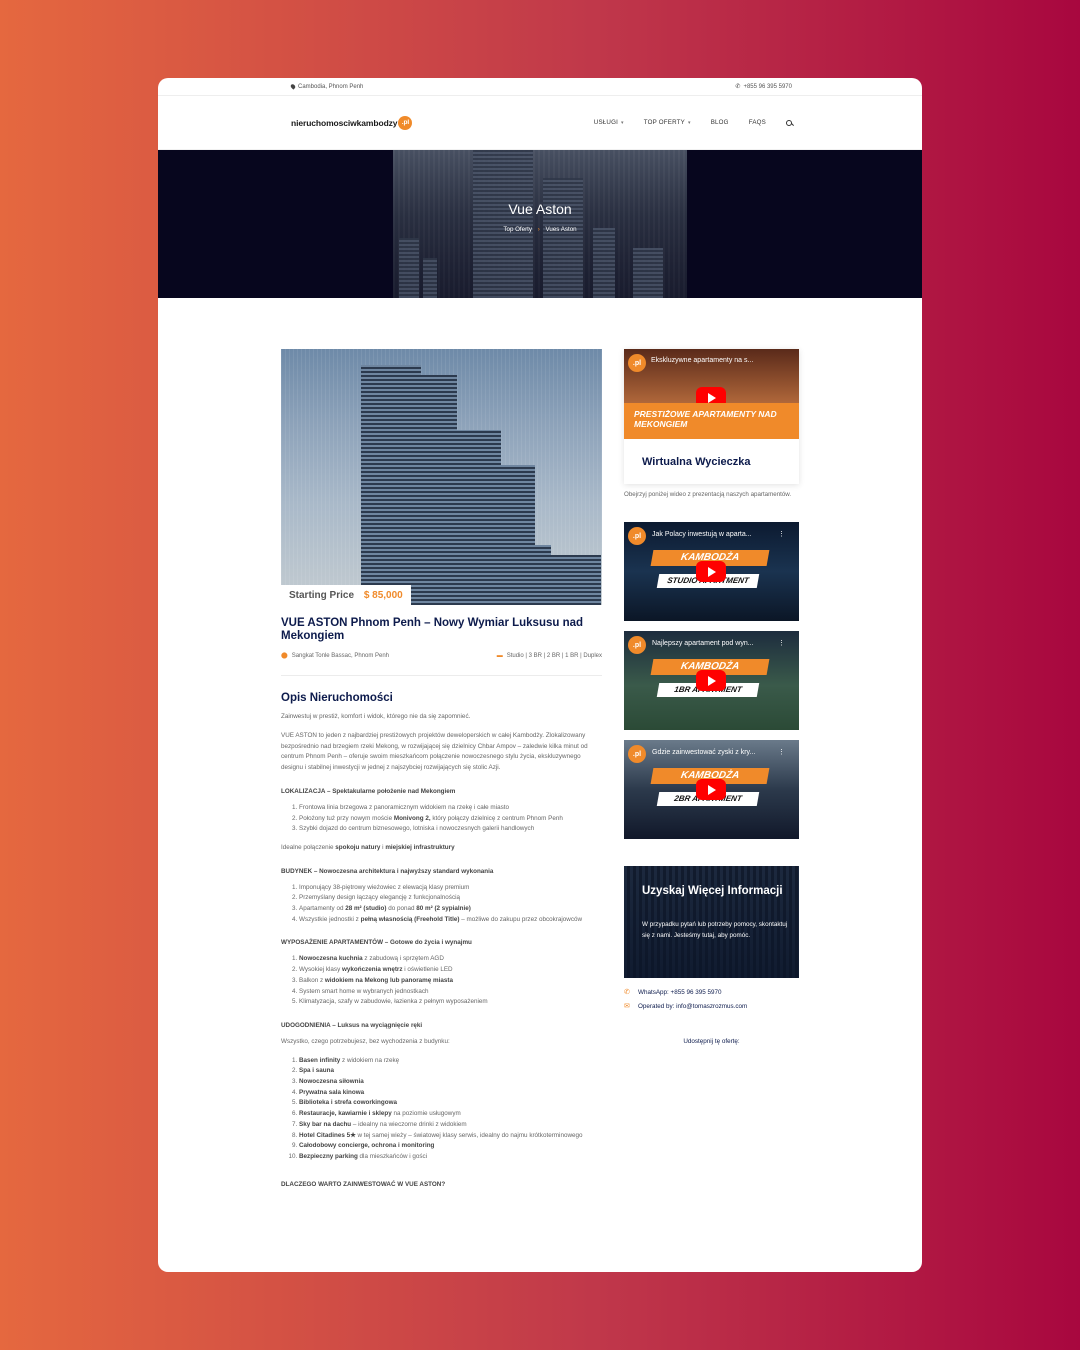 Image resolution: width=1080 pixels, height=1350 pixels. Describe the element at coordinates (711, 421) in the screenshot. I see `video-banner: PRESTIŻOWE APARTAMENTY NAD MEKONGIEM` at that location.